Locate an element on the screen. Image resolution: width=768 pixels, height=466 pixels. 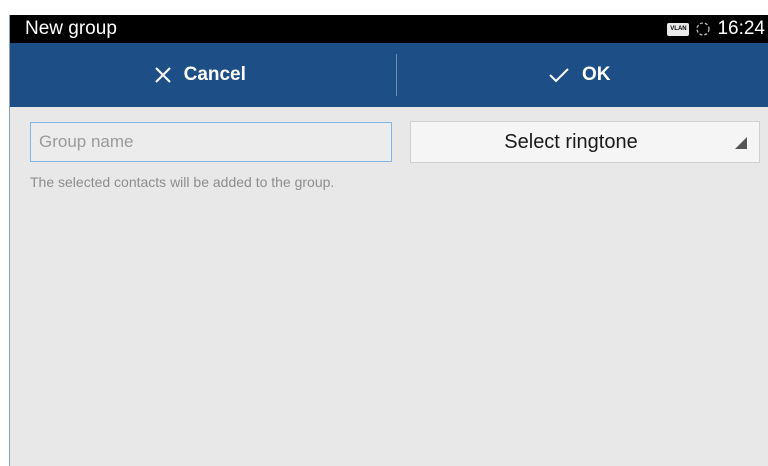
status-bar: New group VLAN 16:24 is located at coordinates (389, 29).